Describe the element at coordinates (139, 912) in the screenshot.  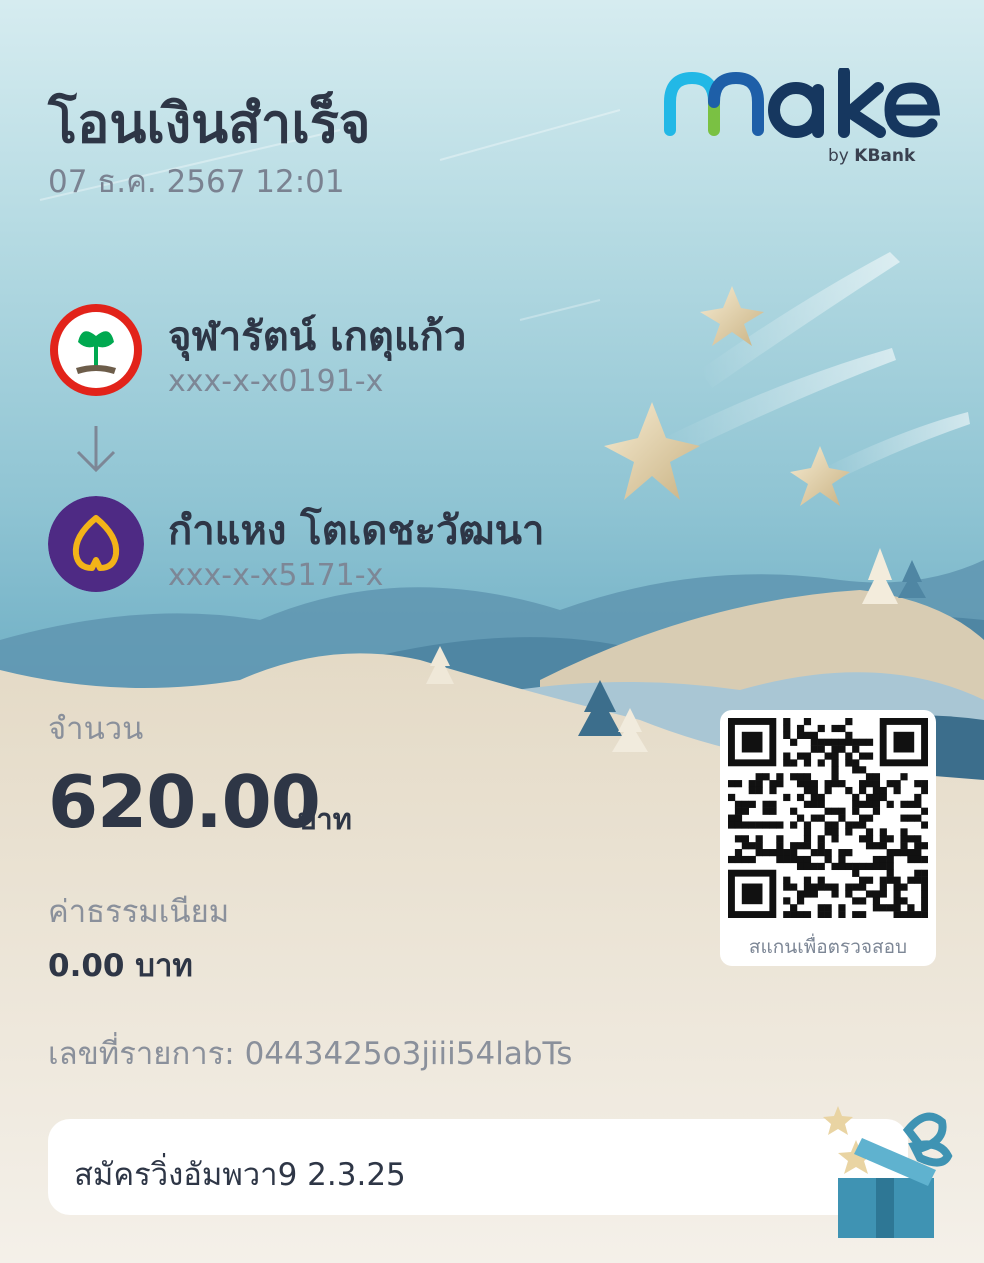
I see `fee-label: ค่าธรรมเนียม` at that location.